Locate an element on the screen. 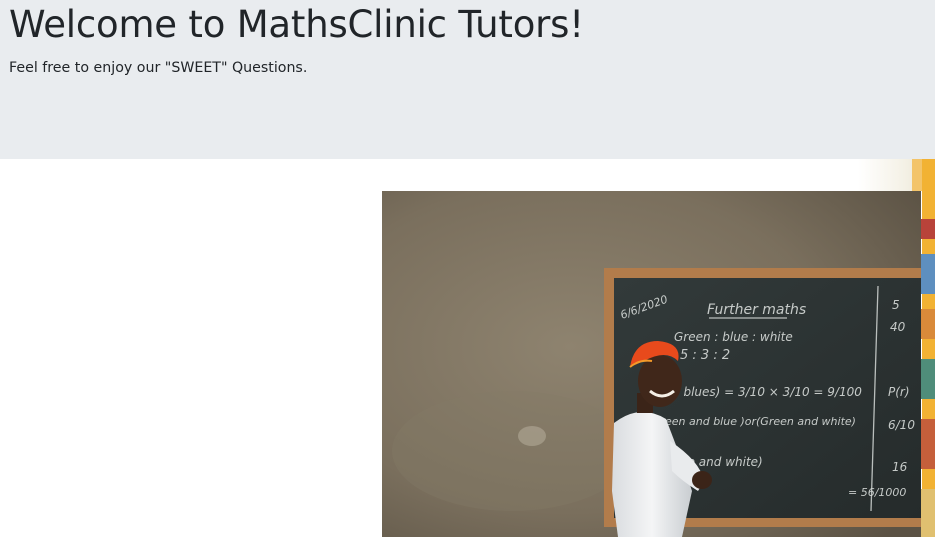  board-line-2: 5 : 3 : 2 is located at coordinates (705, 355).